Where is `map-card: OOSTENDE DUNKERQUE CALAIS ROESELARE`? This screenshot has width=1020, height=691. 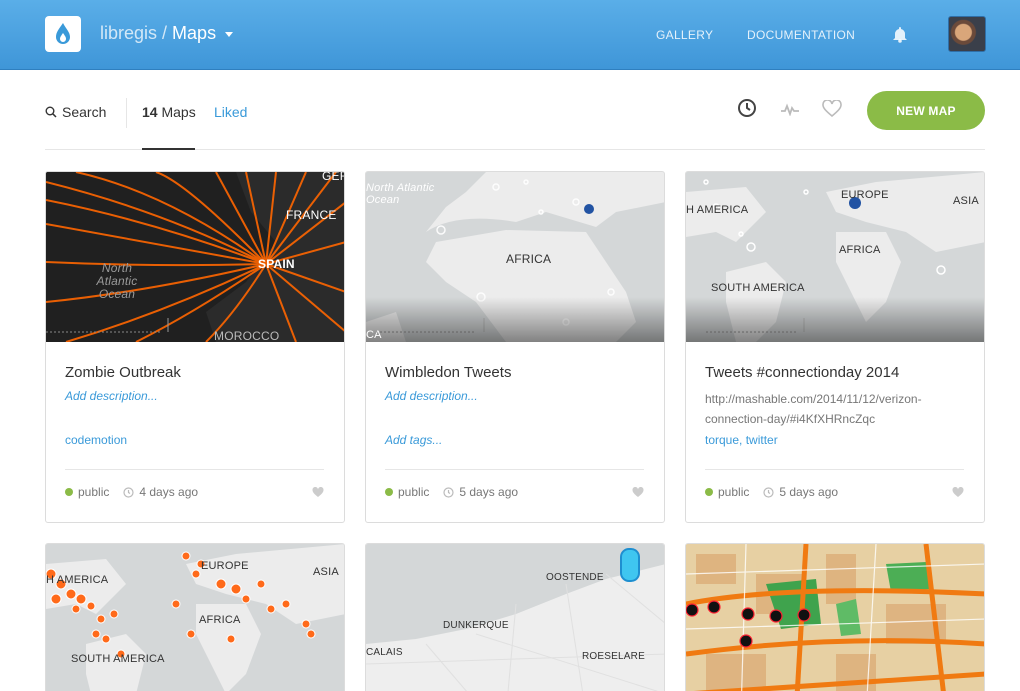
map-card: OOSTENDE DUNKERQUE CALAIS ROESELARE is located at coordinates (515, 617).